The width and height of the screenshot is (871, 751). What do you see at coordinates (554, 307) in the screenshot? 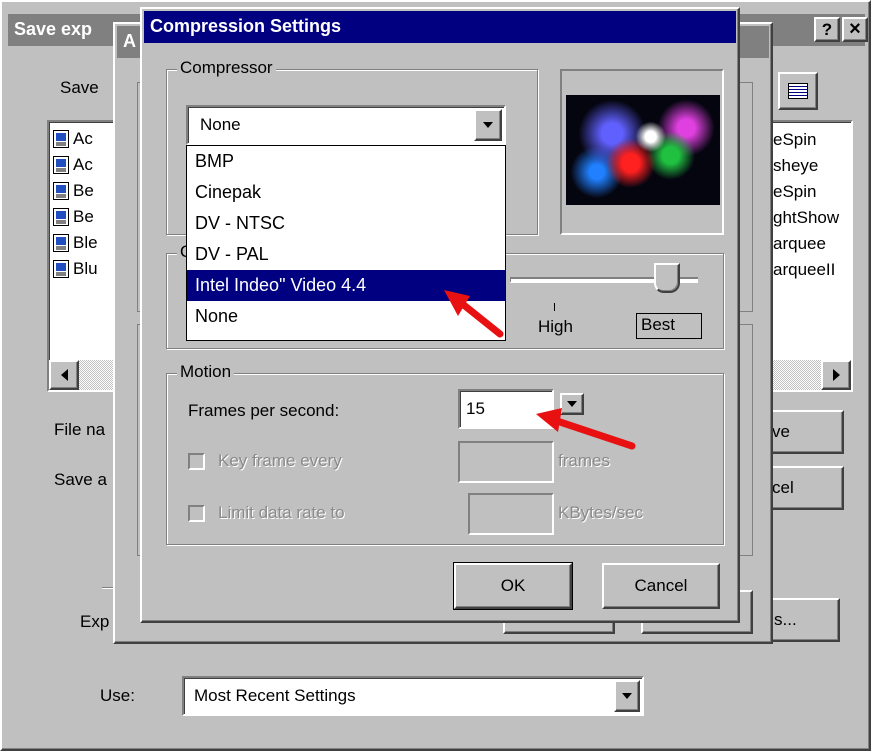
I see `quality-tick` at bounding box center [554, 307].